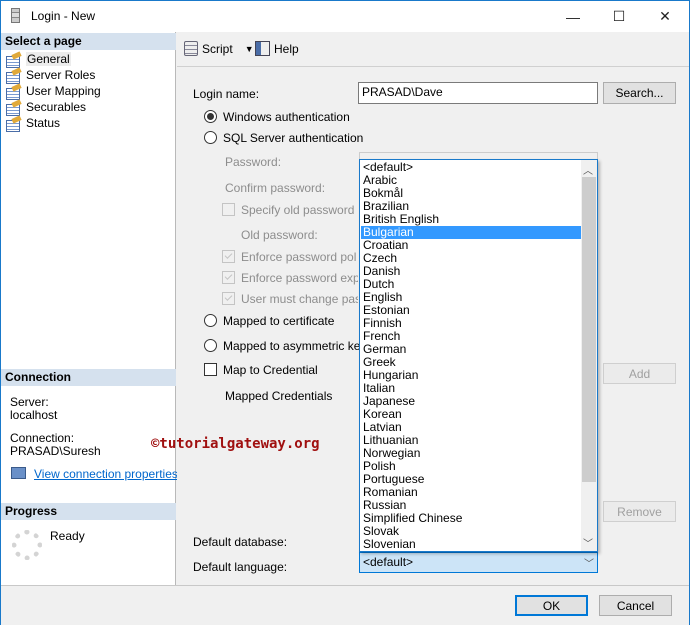 The image size is (690, 625). Describe the element at coordinates (589, 564) in the screenshot. I see `chevron-down-icon: ﹀` at that location.